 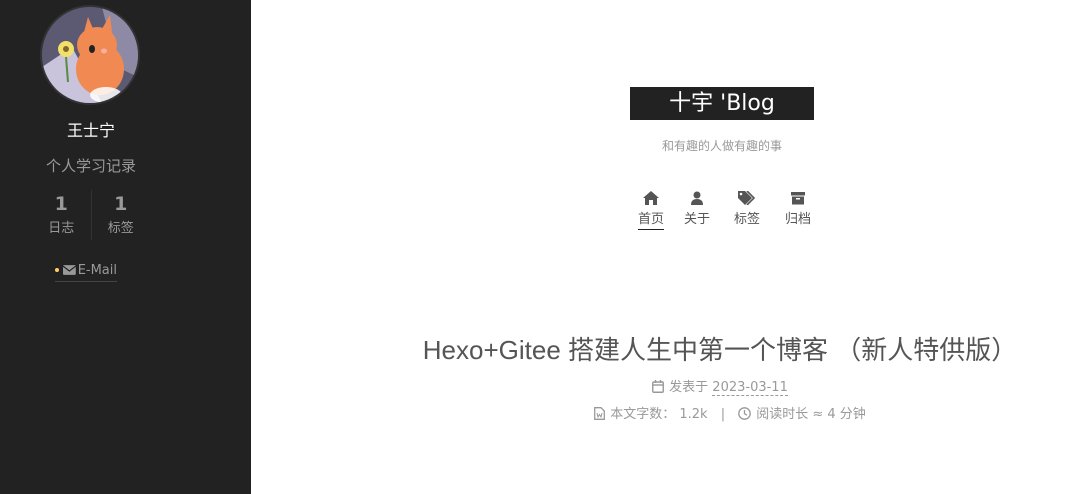 I want to click on email-link: E-Mail, so click(x=86, y=270).